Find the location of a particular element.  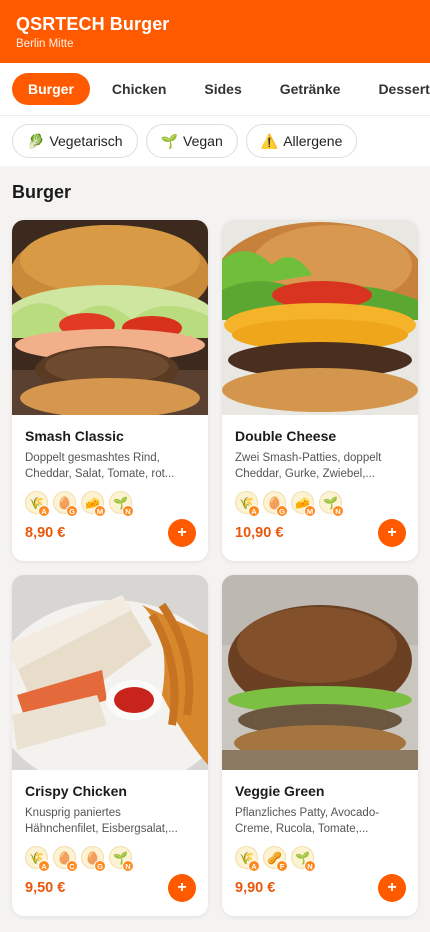

allergen-code: C is located at coordinates (72, 866).